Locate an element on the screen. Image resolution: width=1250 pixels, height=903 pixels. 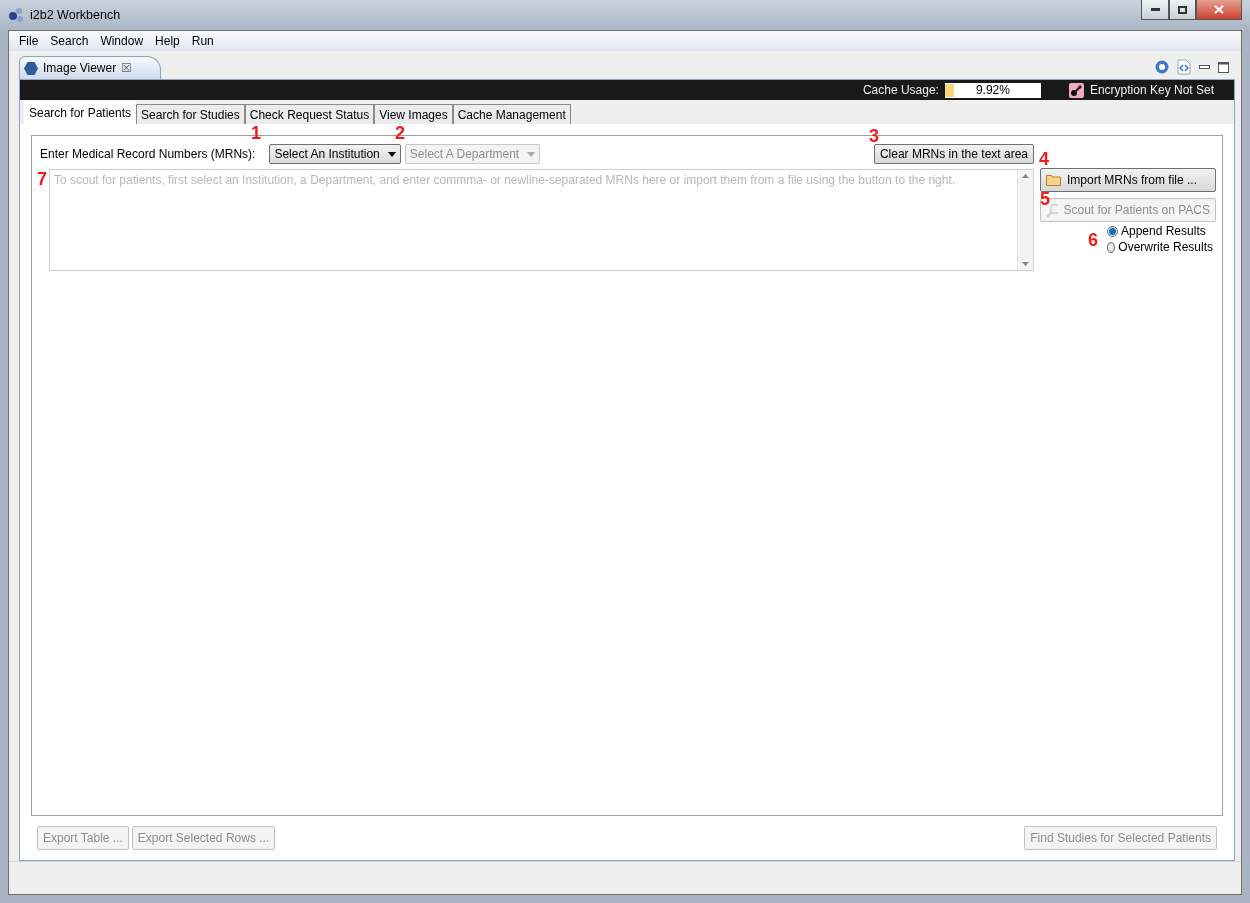
document-icon is located at coordinates (1184, 67).